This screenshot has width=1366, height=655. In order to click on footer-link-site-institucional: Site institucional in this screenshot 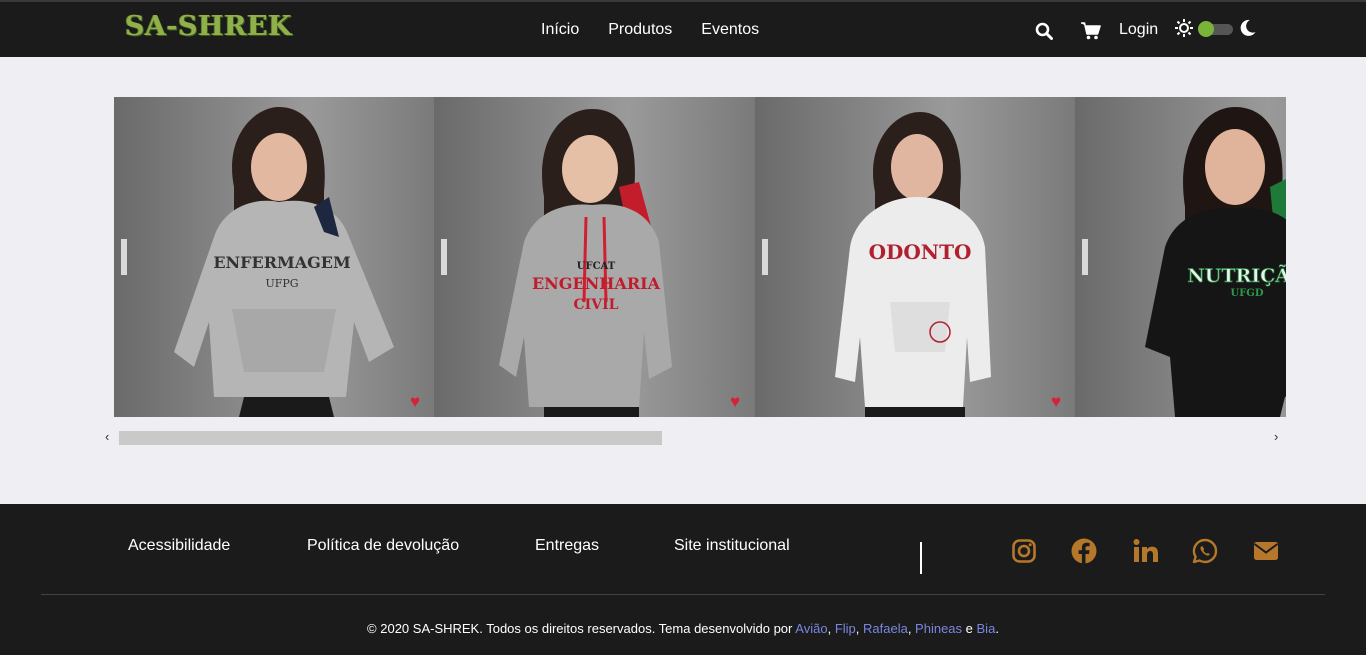, I will do `click(732, 546)`.